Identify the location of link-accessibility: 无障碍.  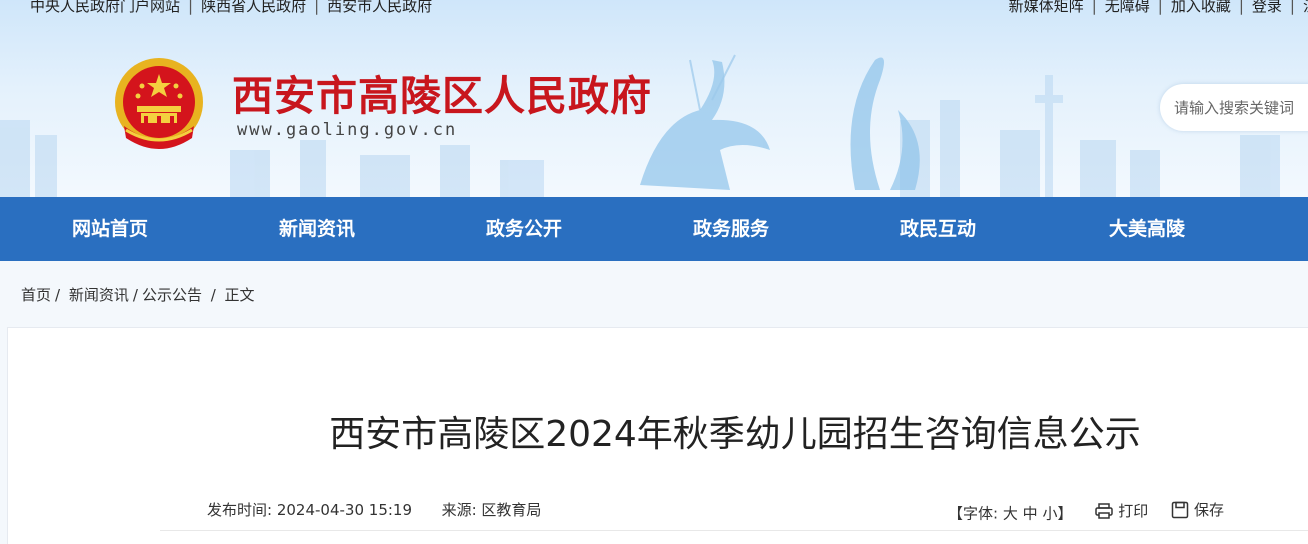
(1127, 7).